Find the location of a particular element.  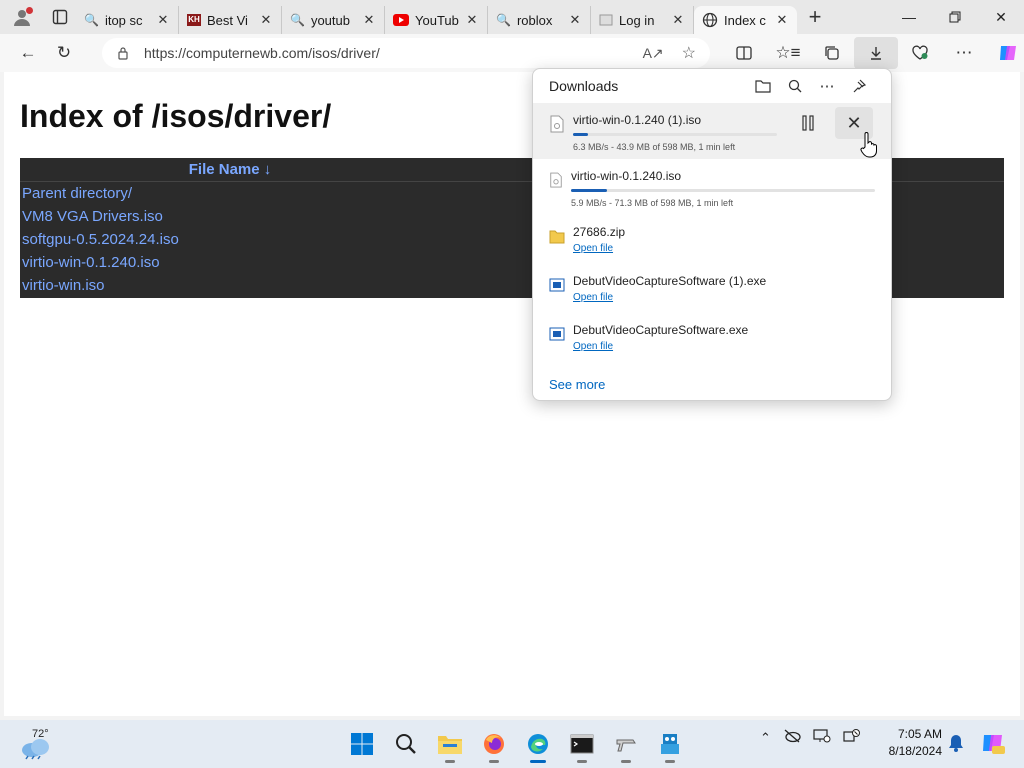

download-item: DebutVideoCaptureSoftware.exe Open file is located at coordinates (712, 337).